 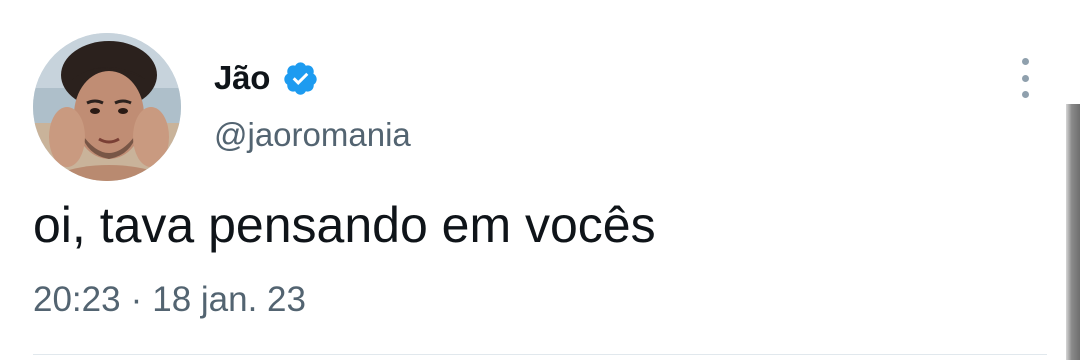 What do you see at coordinates (77, 299) in the screenshot?
I see `tweet-time: 20:23` at bounding box center [77, 299].